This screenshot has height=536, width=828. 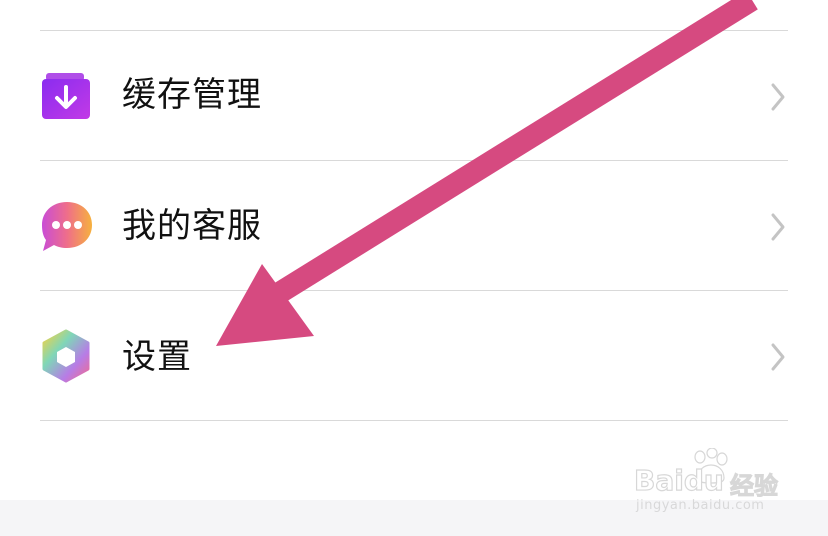 I want to click on menu-item-label: 我的客服, so click(x=192, y=226).